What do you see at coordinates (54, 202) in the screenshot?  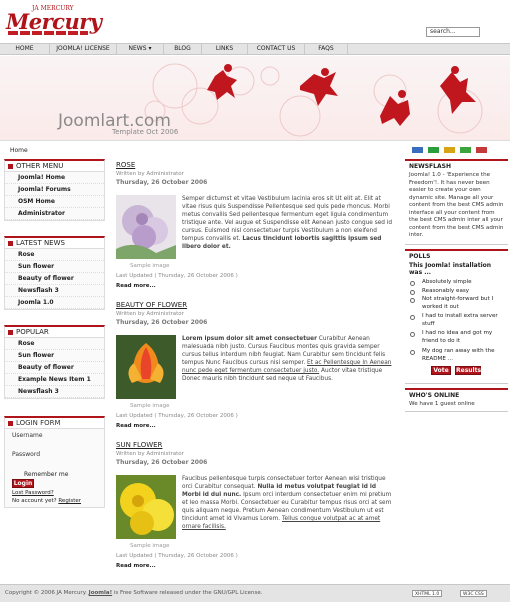 I see `menu-item-osm-home: OSM Home` at bounding box center [54, 202].